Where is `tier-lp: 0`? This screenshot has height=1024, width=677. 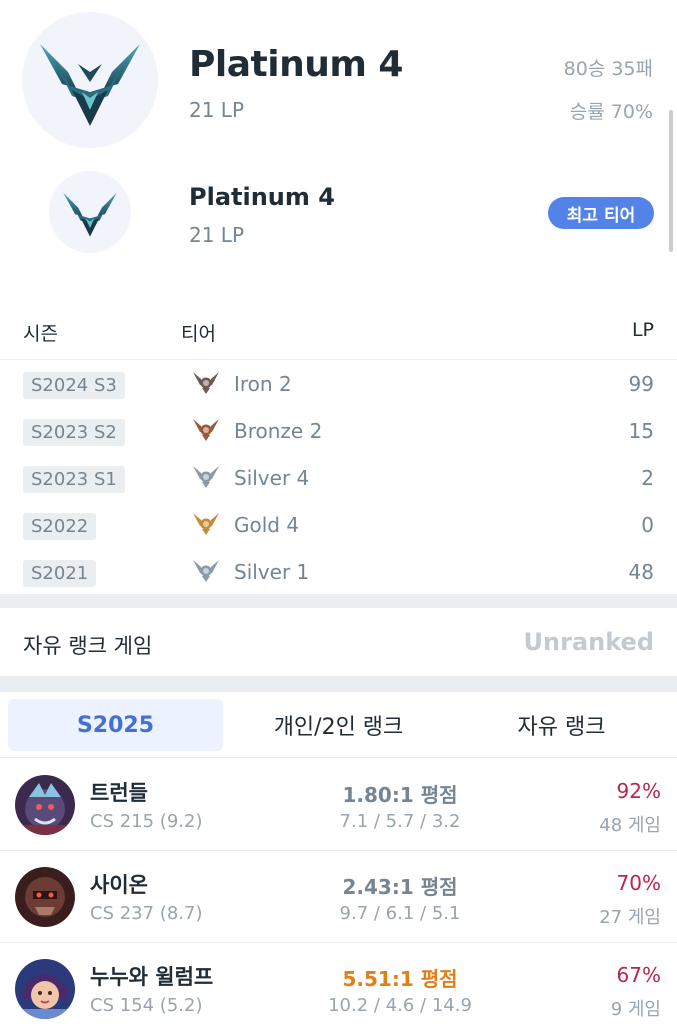
tier-lp: 0 is located at coordinates (647, 525).